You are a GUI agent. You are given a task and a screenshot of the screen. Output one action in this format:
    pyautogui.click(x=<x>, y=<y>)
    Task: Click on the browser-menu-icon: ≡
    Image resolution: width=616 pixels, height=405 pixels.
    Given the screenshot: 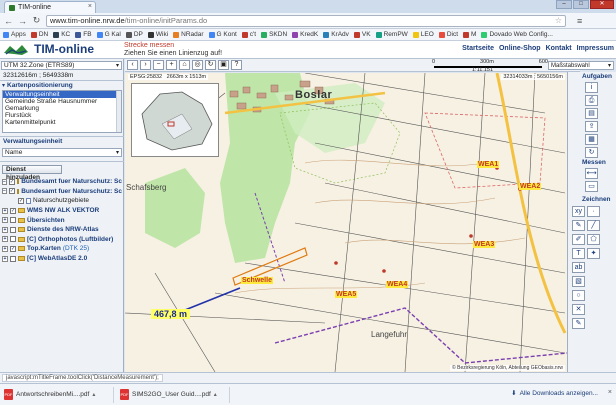 What is the action you would take?
    pyautogui.click(x=579, y=21)
    